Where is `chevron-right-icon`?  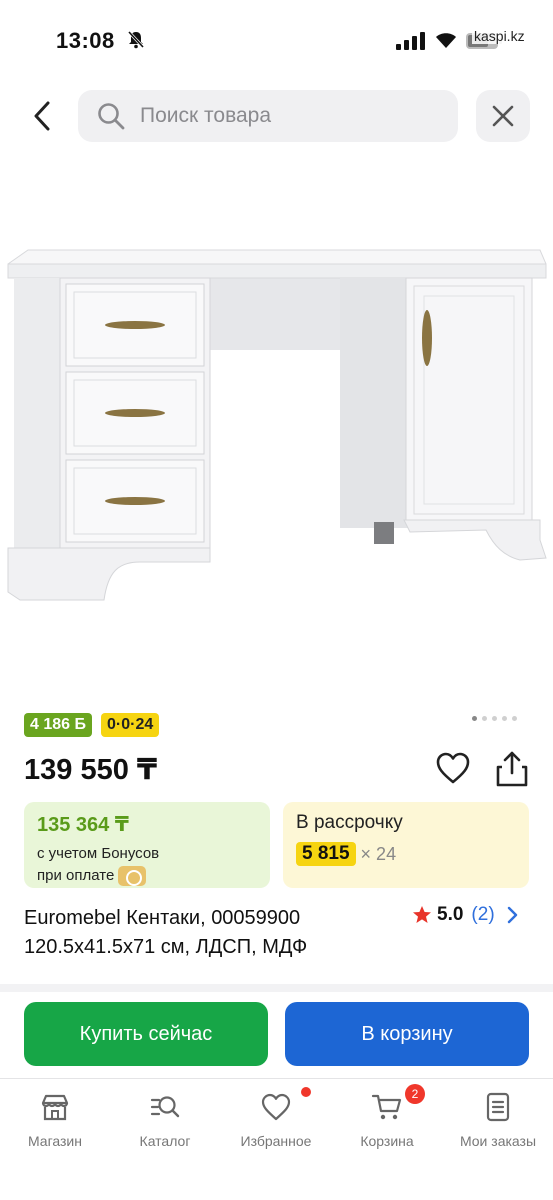
chevron-right-icon is located at coordinates (512, 915).